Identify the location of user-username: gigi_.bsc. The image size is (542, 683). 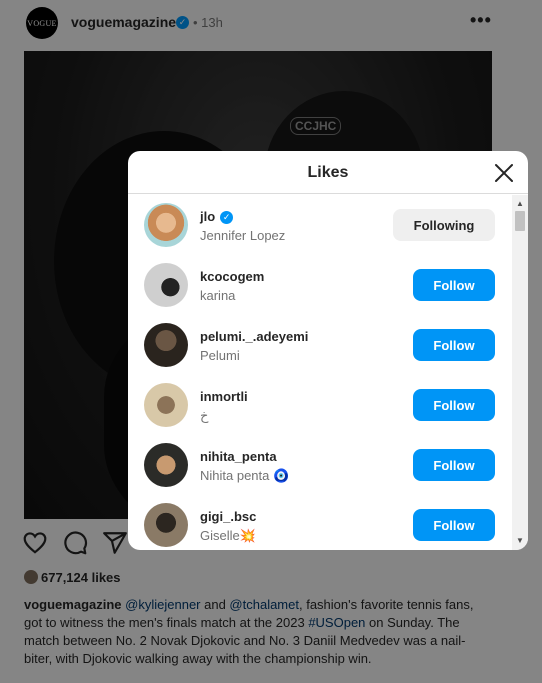
(228, 516).